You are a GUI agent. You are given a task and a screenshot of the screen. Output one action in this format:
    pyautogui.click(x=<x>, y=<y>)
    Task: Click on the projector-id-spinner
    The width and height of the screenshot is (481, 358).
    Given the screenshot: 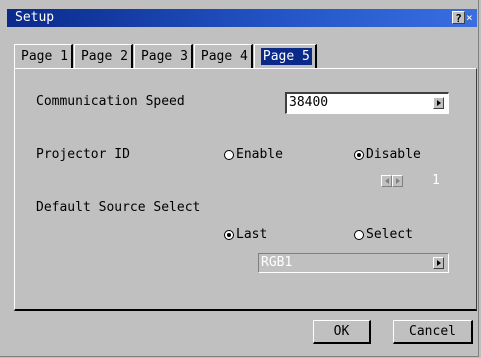 What is the action you would take?
    pyautogui.click(x=392, y=181)
    